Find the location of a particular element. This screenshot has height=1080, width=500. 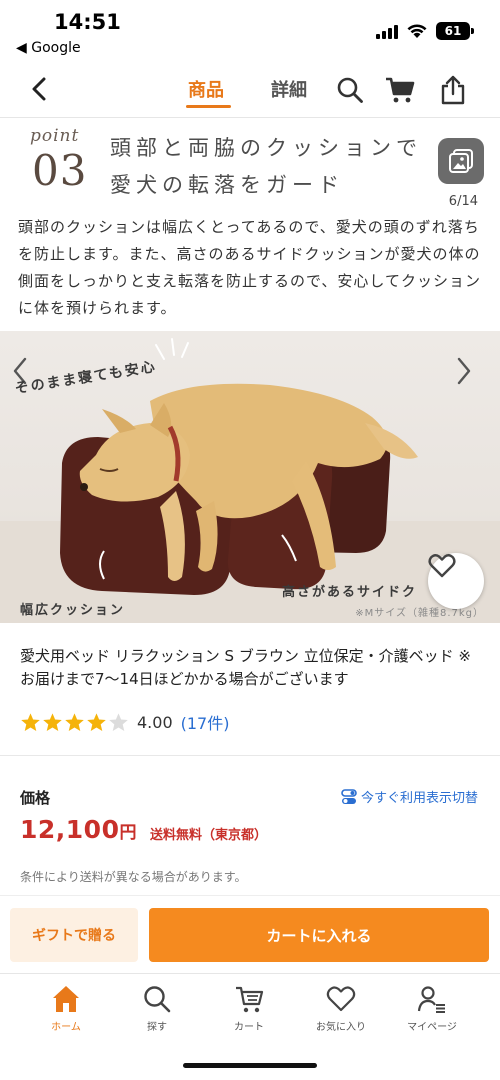

nav-bar: 商品 詳細 is located at coordinates (250, 90).